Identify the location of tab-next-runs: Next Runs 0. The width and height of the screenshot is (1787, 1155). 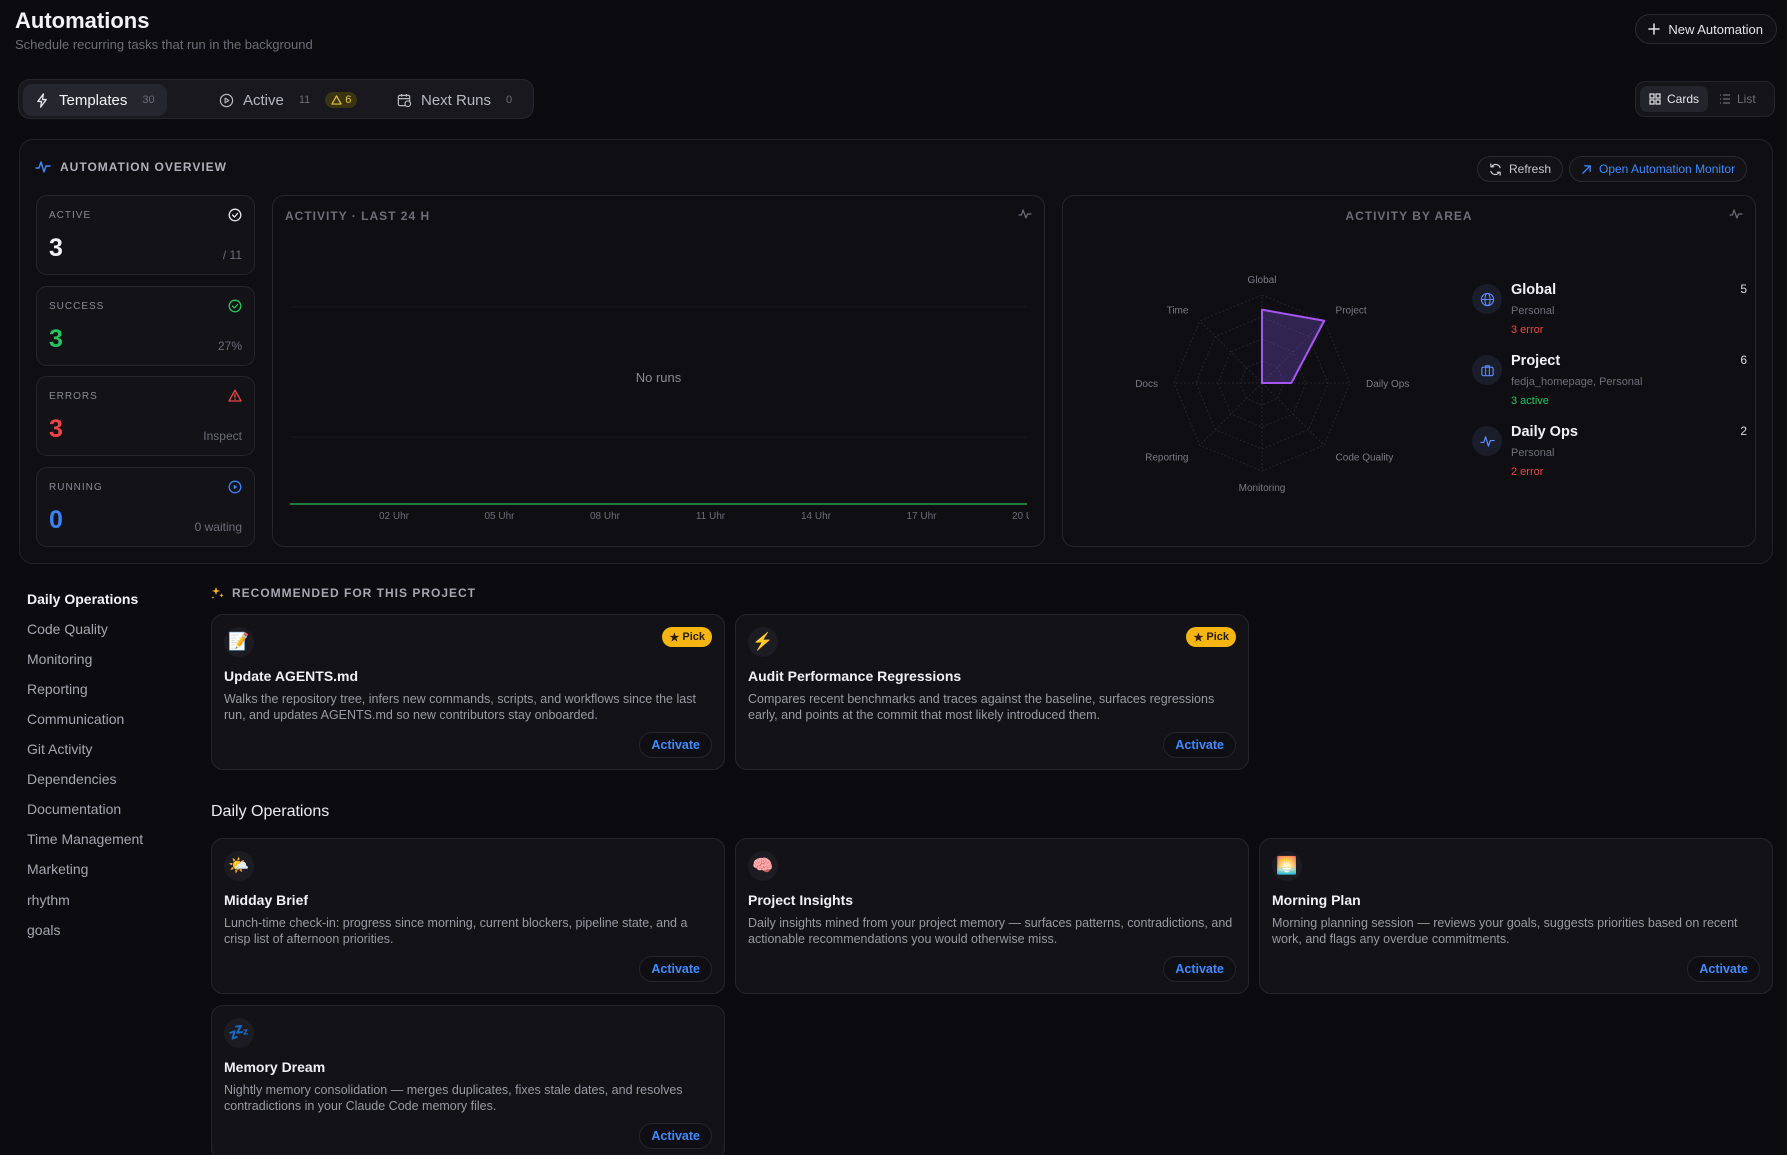
(454, 100).